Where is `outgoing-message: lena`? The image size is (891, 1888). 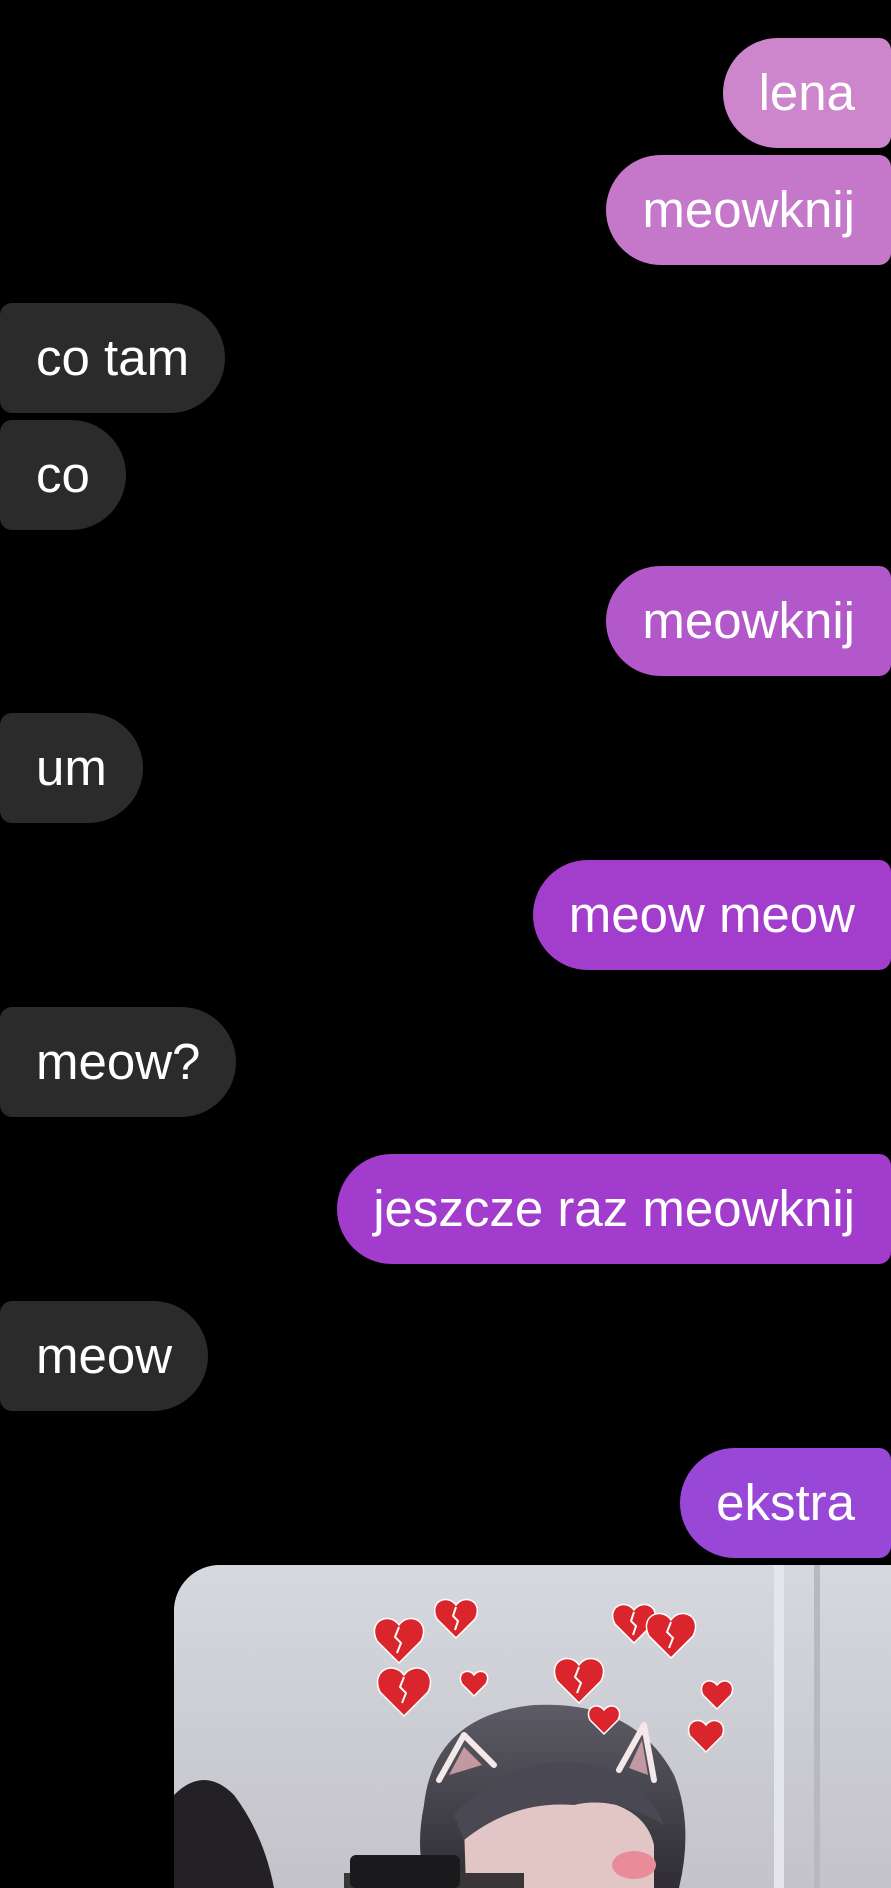
outgoing-message: lena is located at coordinates (806, 93).